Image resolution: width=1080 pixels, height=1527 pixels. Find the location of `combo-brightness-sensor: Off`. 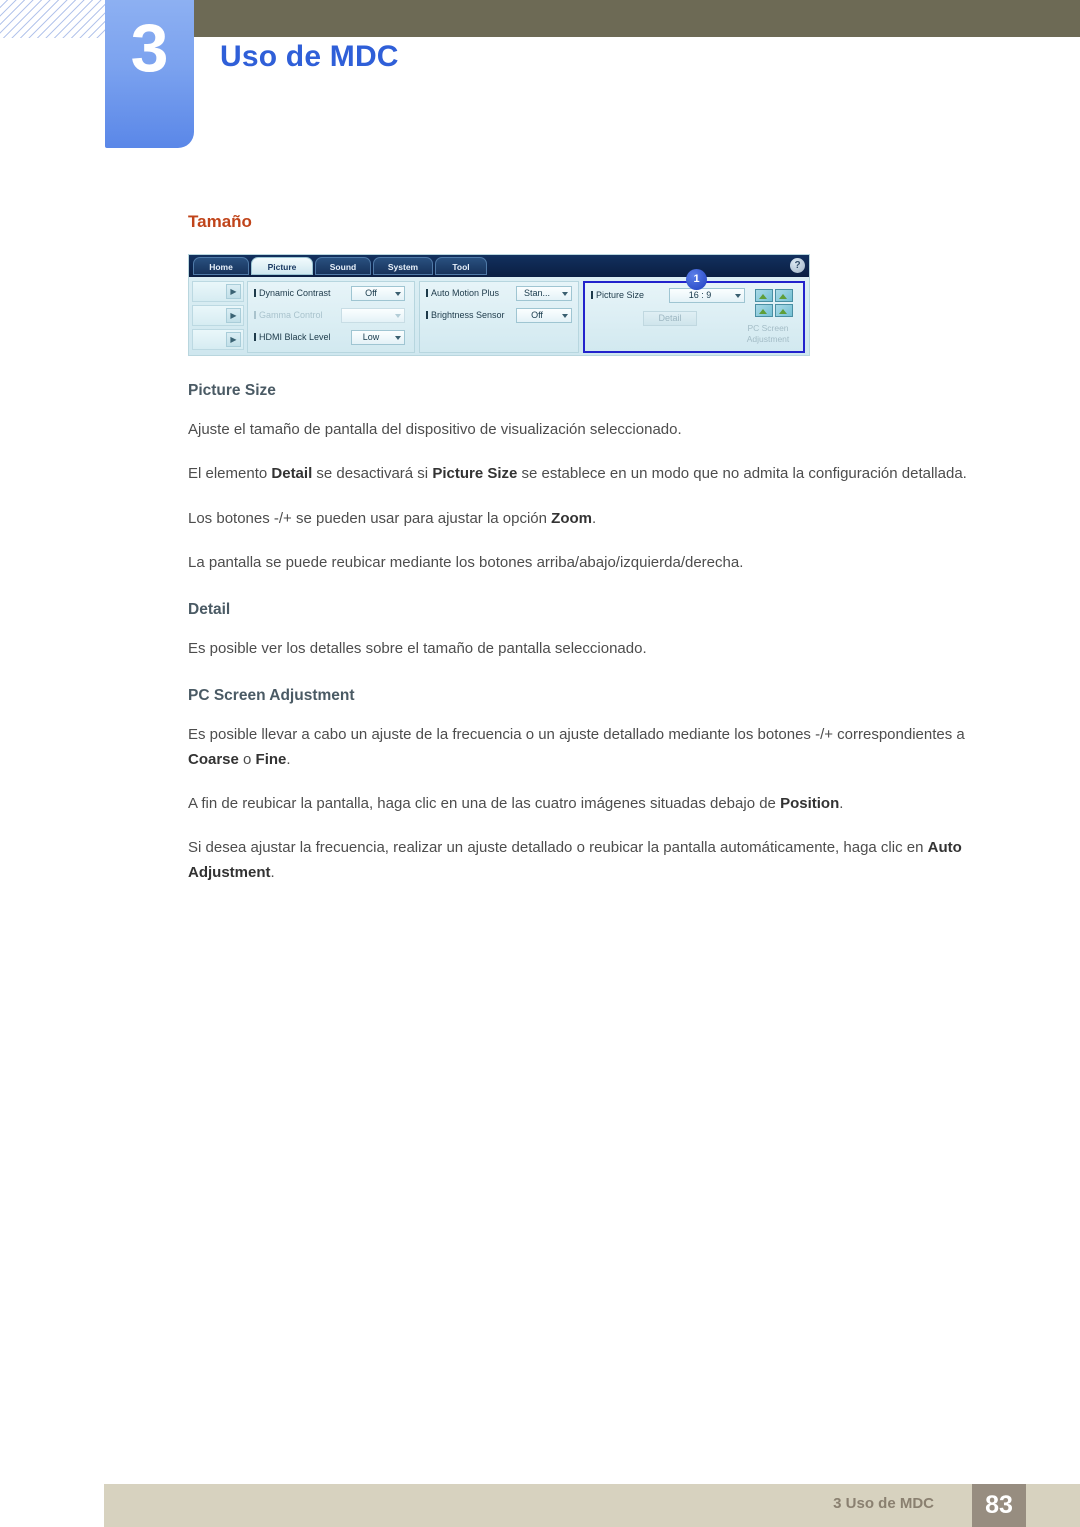

combo-brightness-sensor: Off is located at coordinates (544, 315).